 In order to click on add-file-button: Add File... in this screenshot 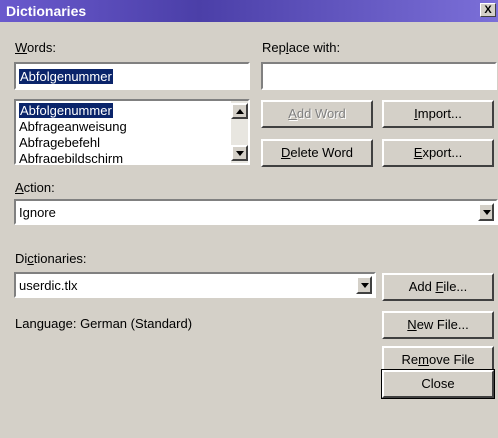, I will do `click(438, 287)`.